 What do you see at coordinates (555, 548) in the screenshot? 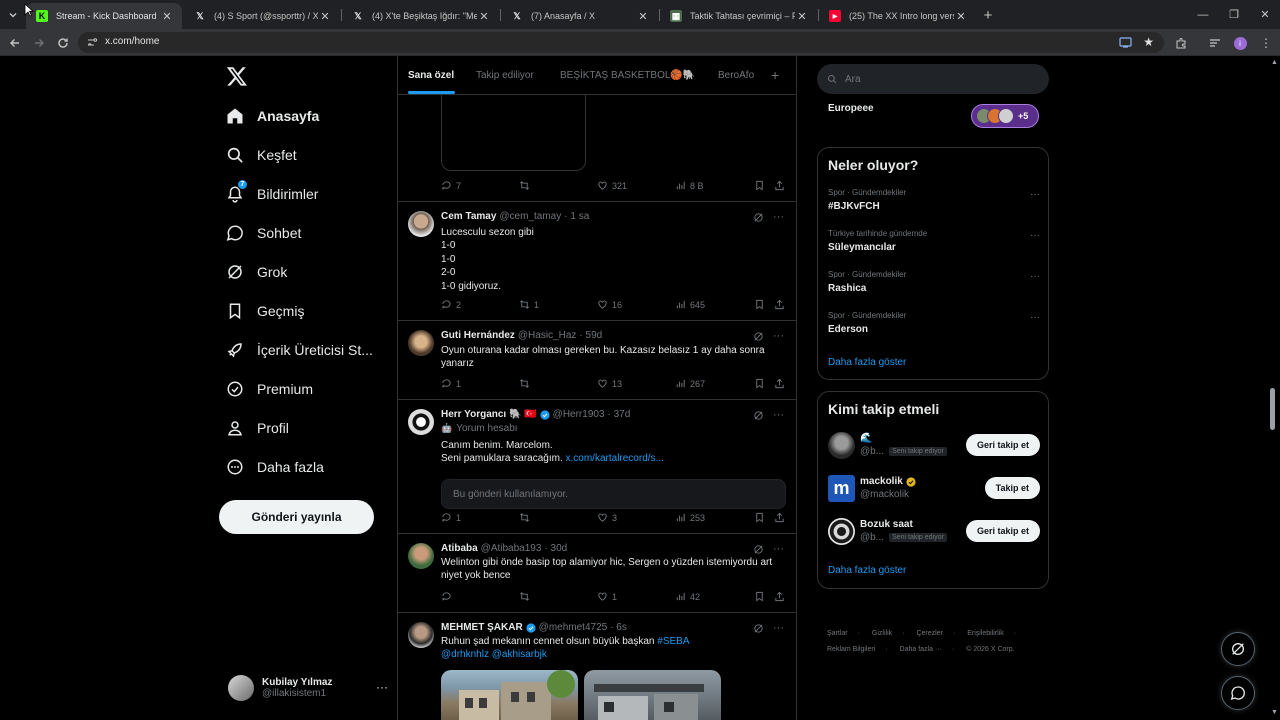
I see `tweet-time: · 30d` at bounding box center [555, 548].